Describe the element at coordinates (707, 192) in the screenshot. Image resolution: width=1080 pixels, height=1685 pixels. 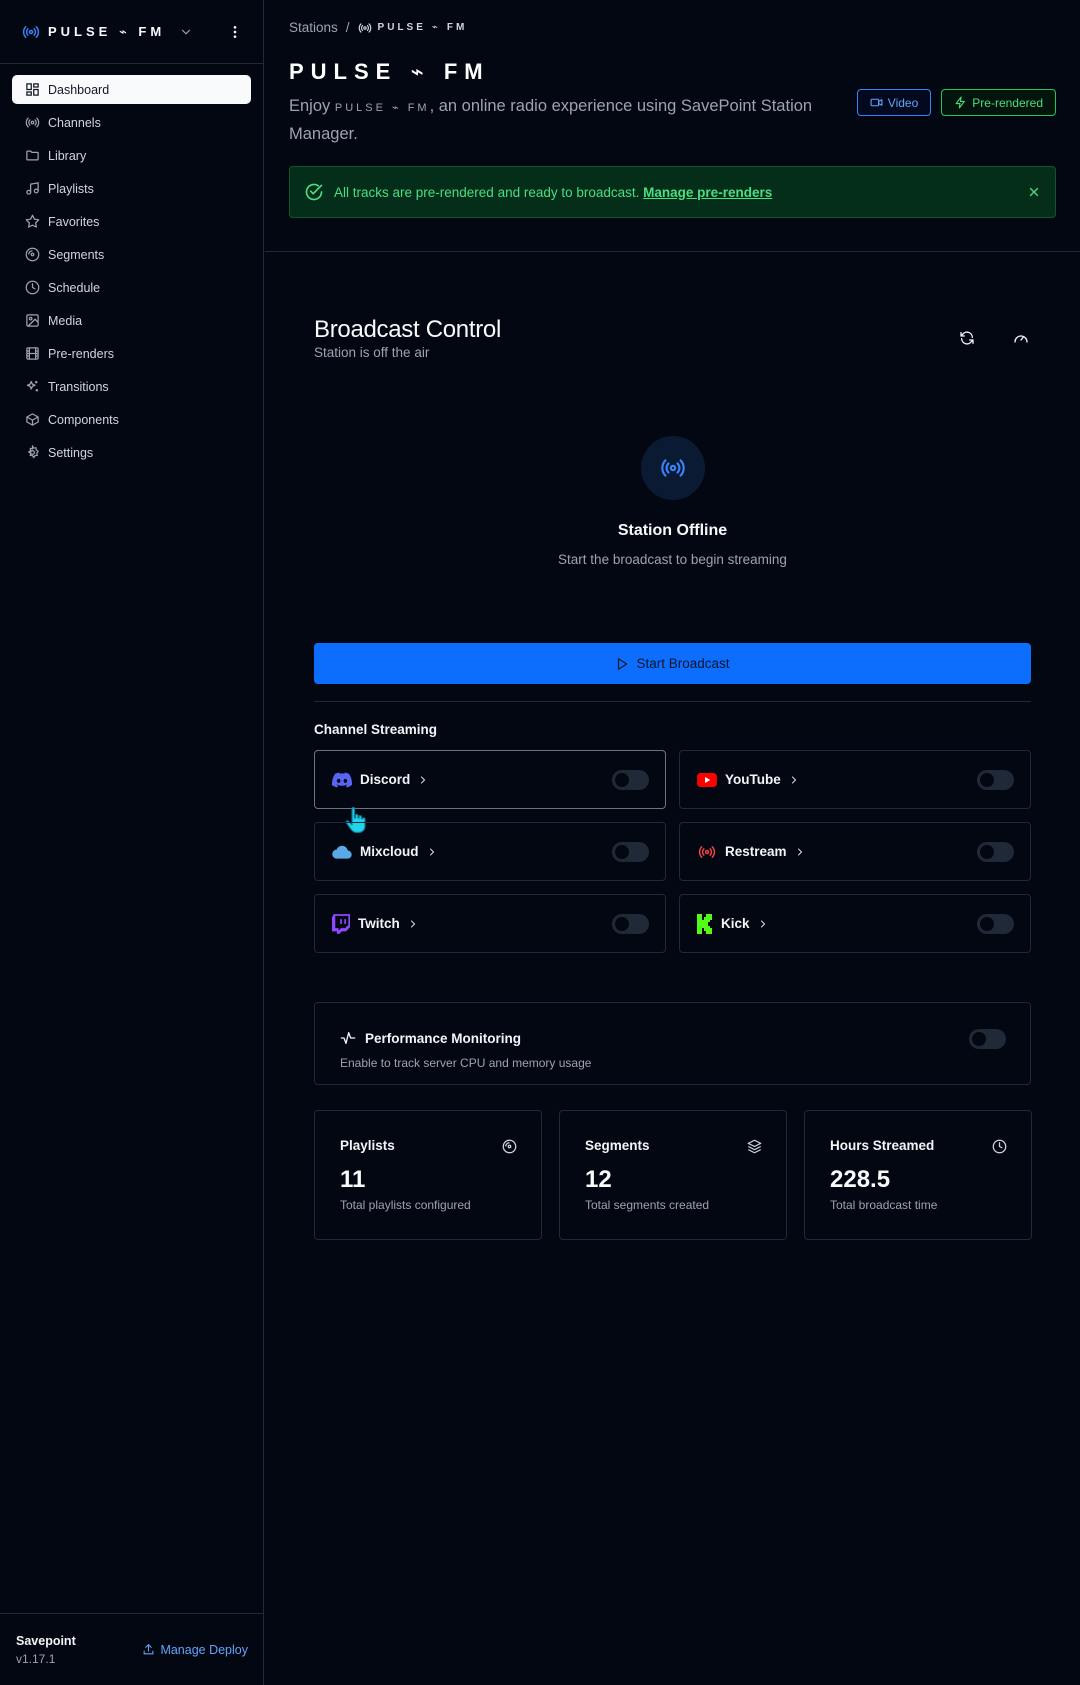
I see `manage-prerenders-link: Manage pre-renders` at that location.